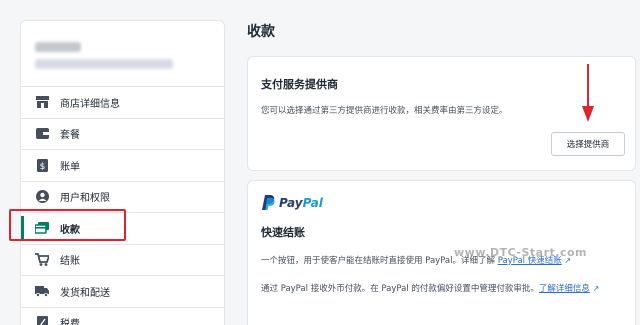  What do you see at coordinates (85, 199) in the screenshot?
I see `sidebar-item-label: 用户和权限` at bounding box center [85, 199].